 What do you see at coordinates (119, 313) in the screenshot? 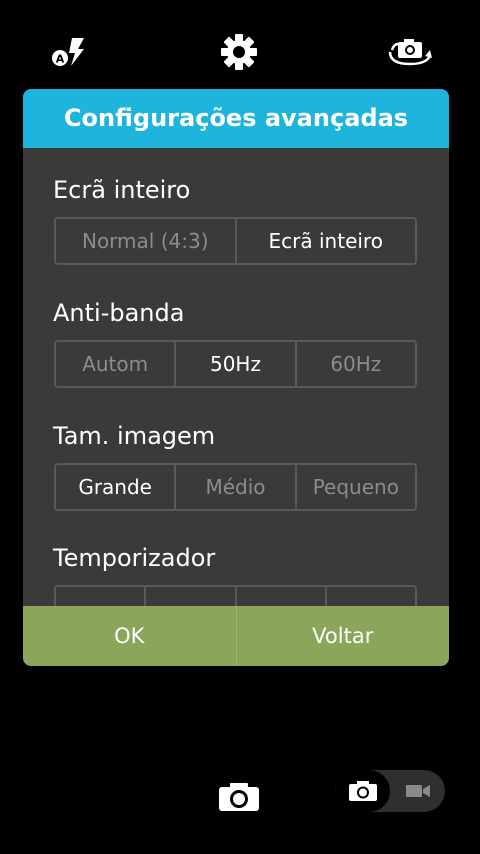
I see `section-title-anti-banding: Anti-banda` at bounding box center [119, 313].